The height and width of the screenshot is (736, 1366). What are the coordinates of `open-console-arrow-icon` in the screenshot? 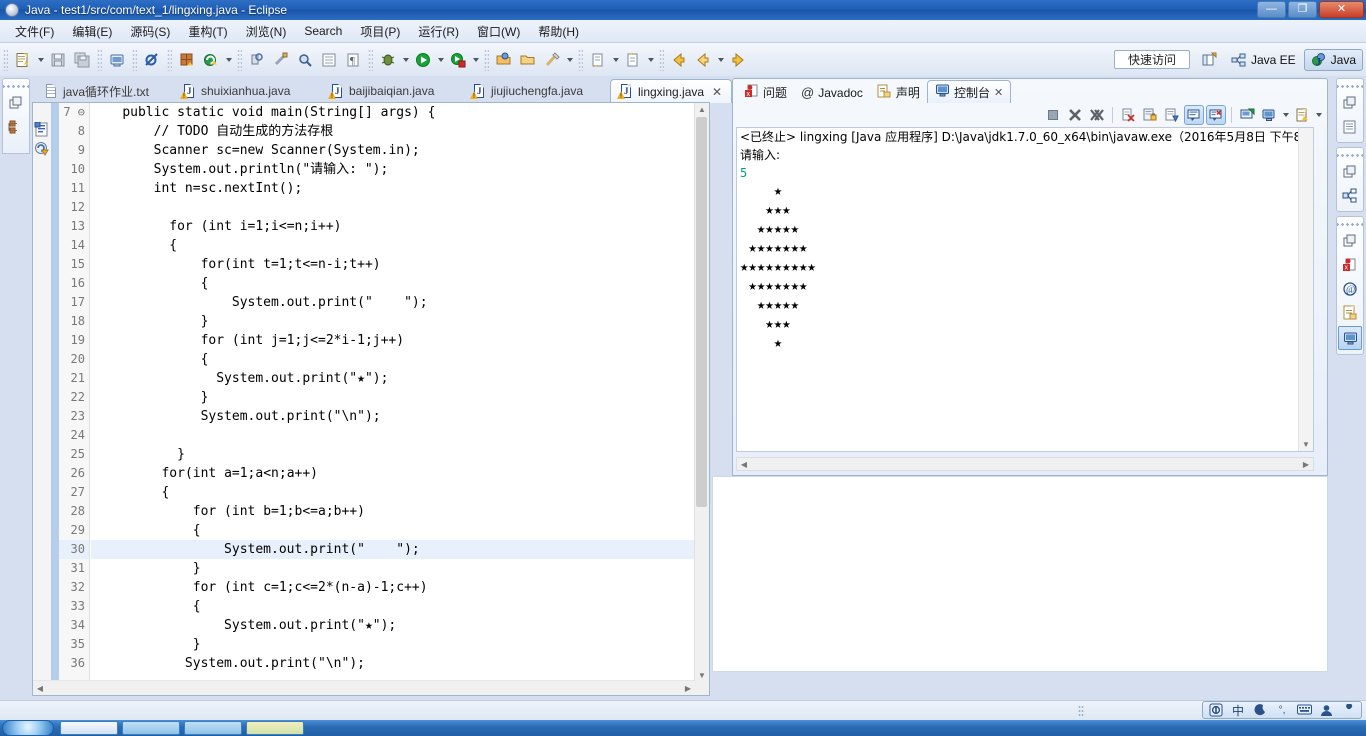 It's located at (1318, 115).